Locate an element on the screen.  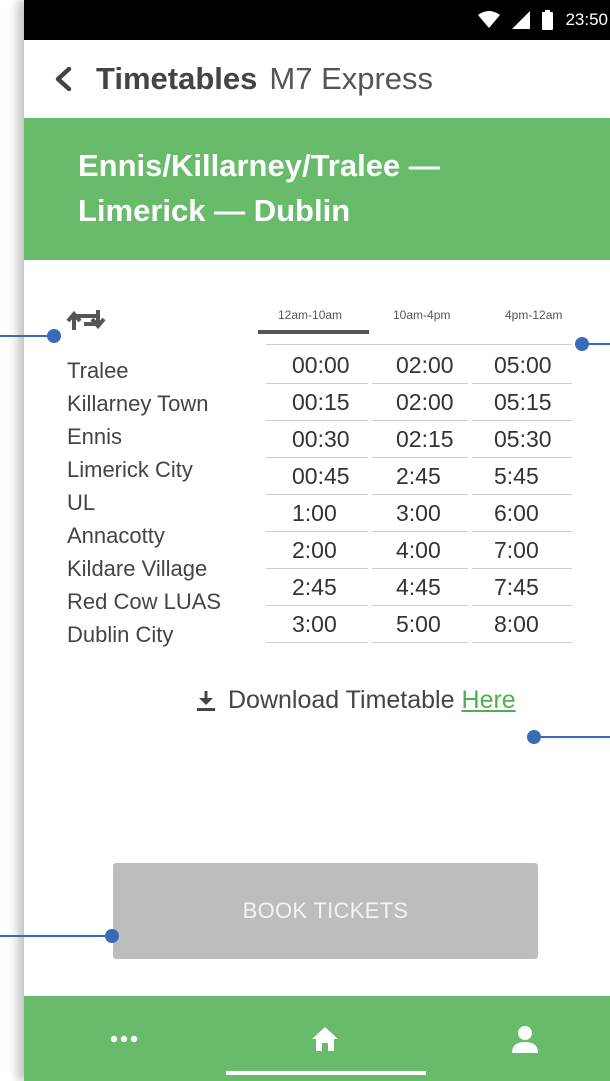
station-name: UL is located at coordinates (81, 502).